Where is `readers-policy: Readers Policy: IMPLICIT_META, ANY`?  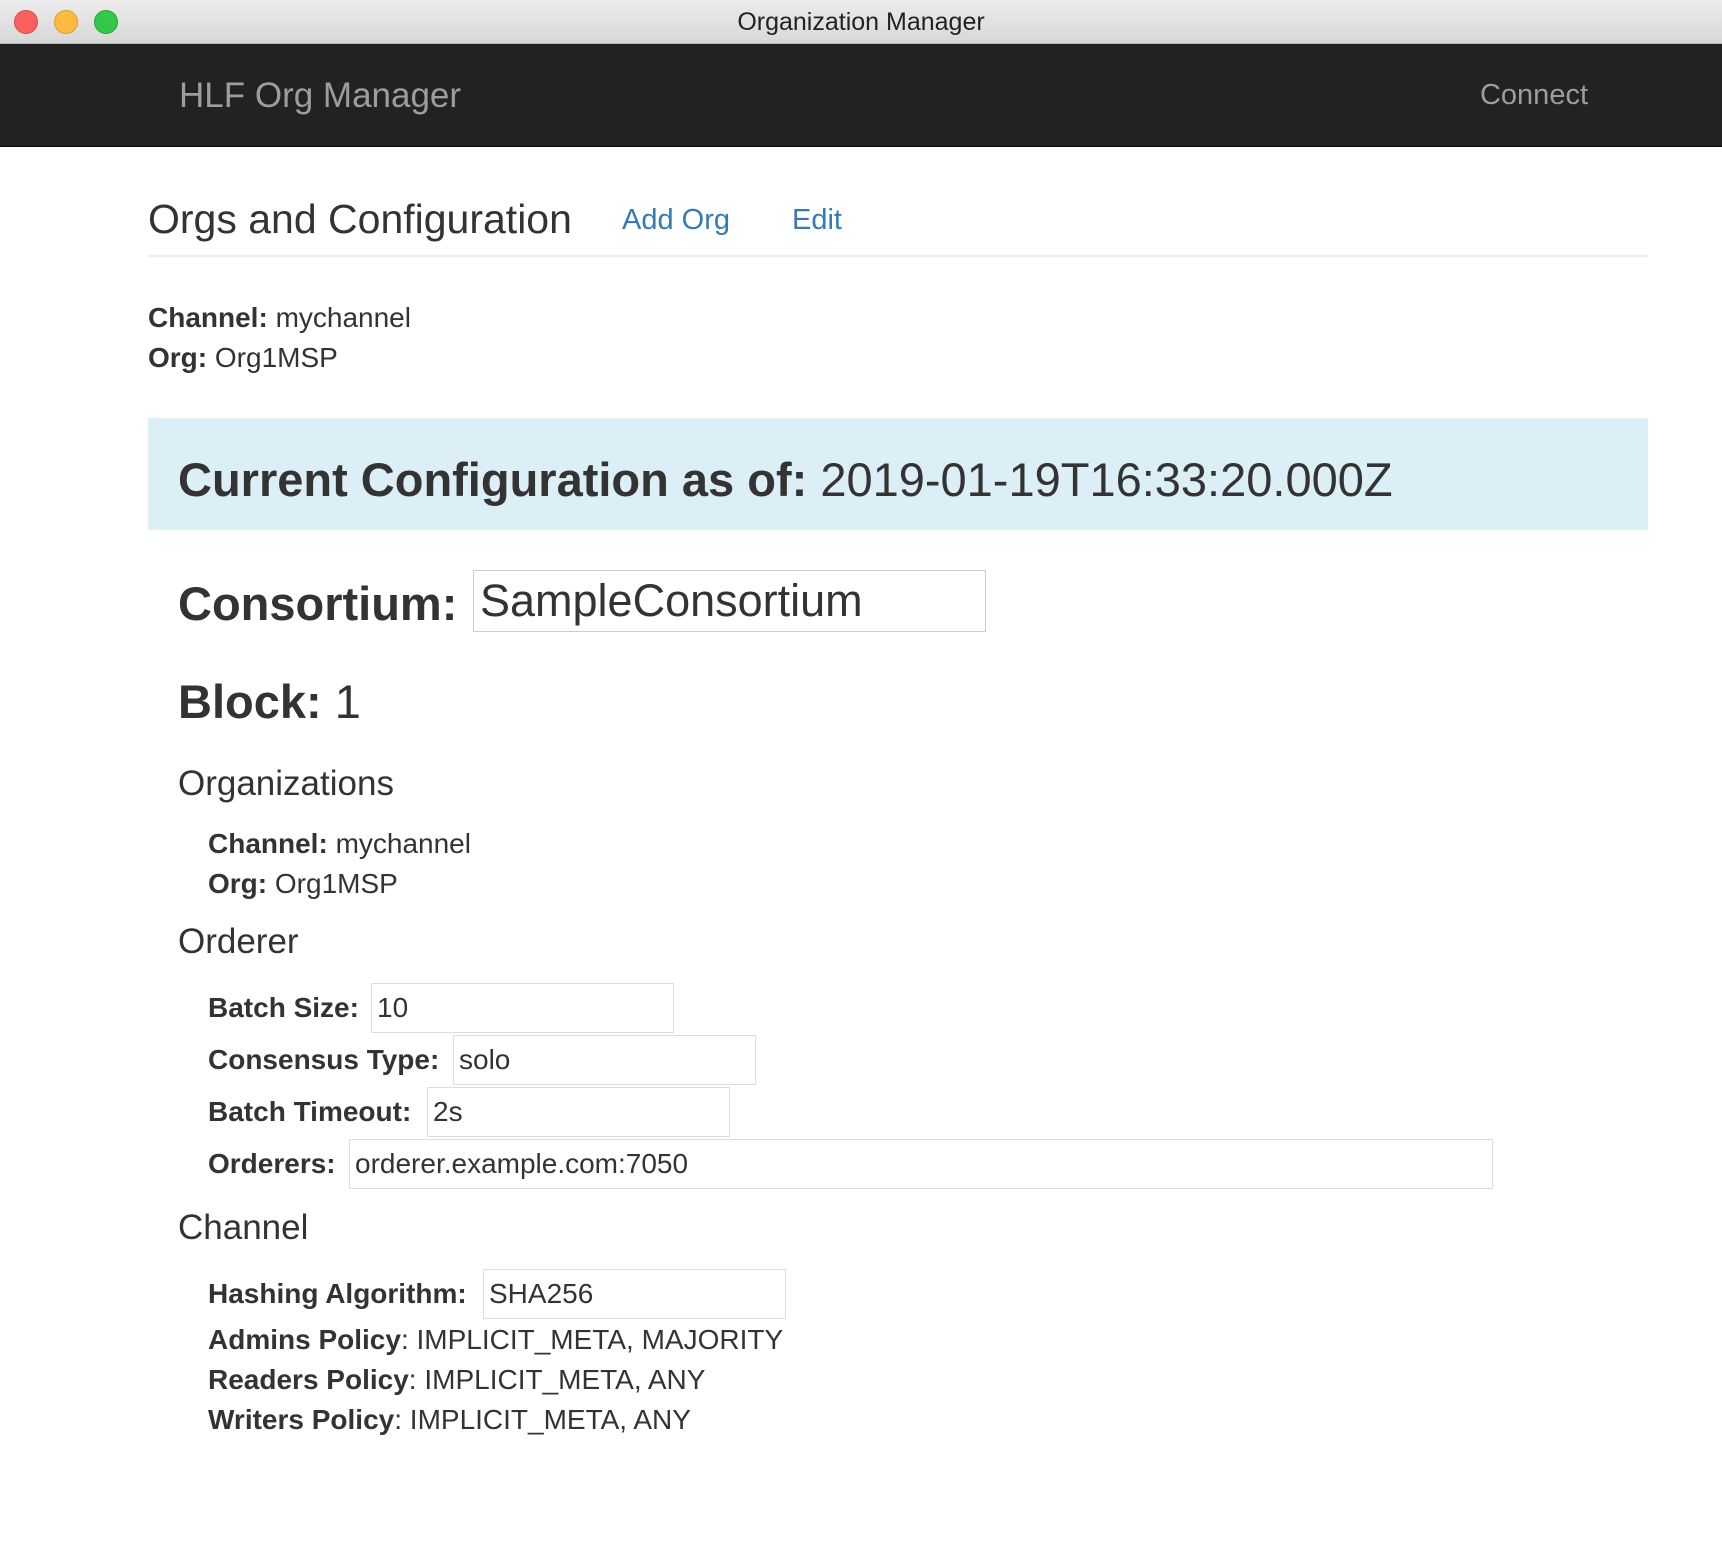 readers-policy: Readers Policy: IMPLICIT_META, ANY is located at coordinates (456, 1380).